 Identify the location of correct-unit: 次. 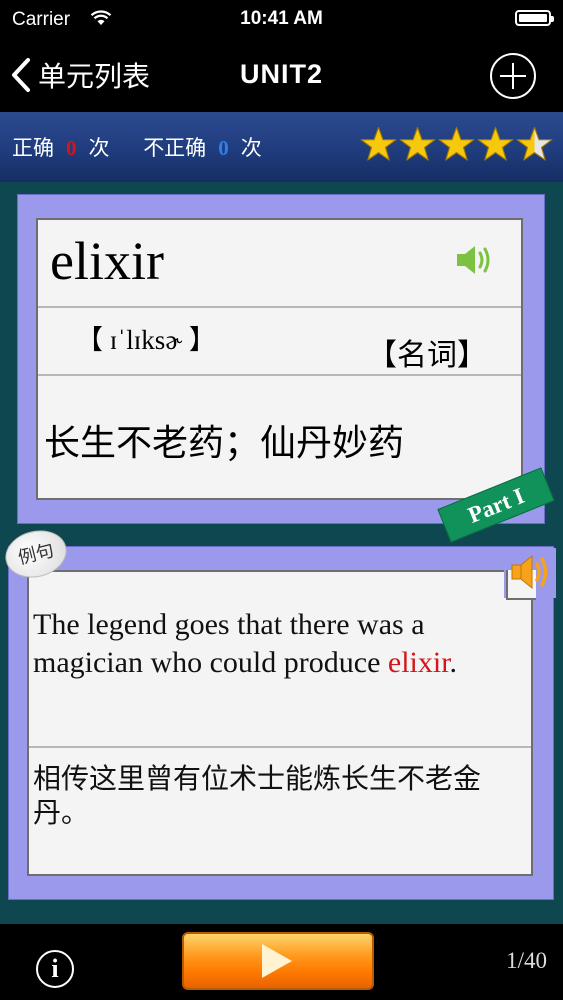
(99, 148).